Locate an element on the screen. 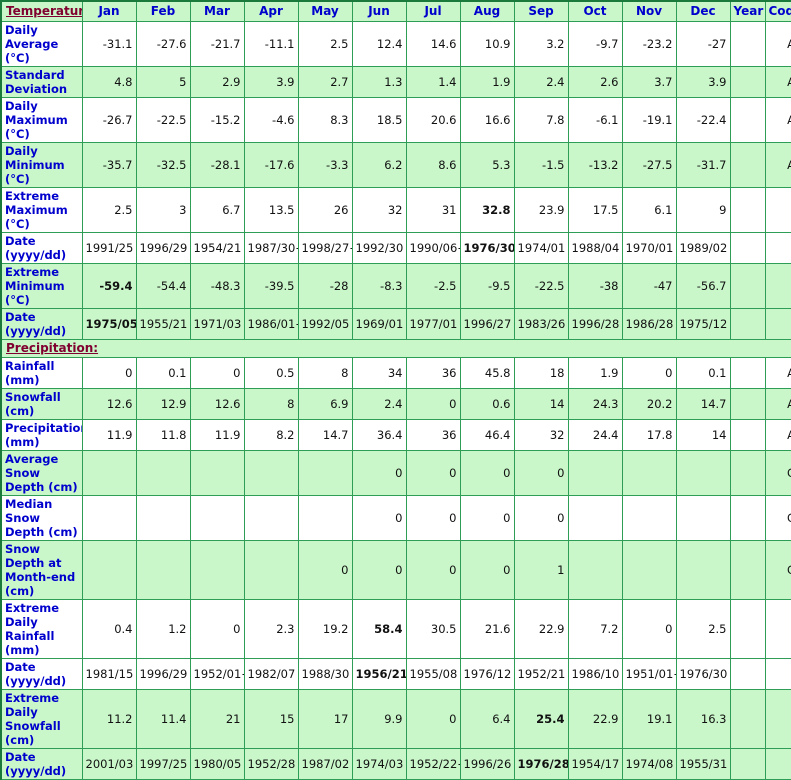  cell-rainfall-feb: 0.1 is located at coordinates (163, 372).